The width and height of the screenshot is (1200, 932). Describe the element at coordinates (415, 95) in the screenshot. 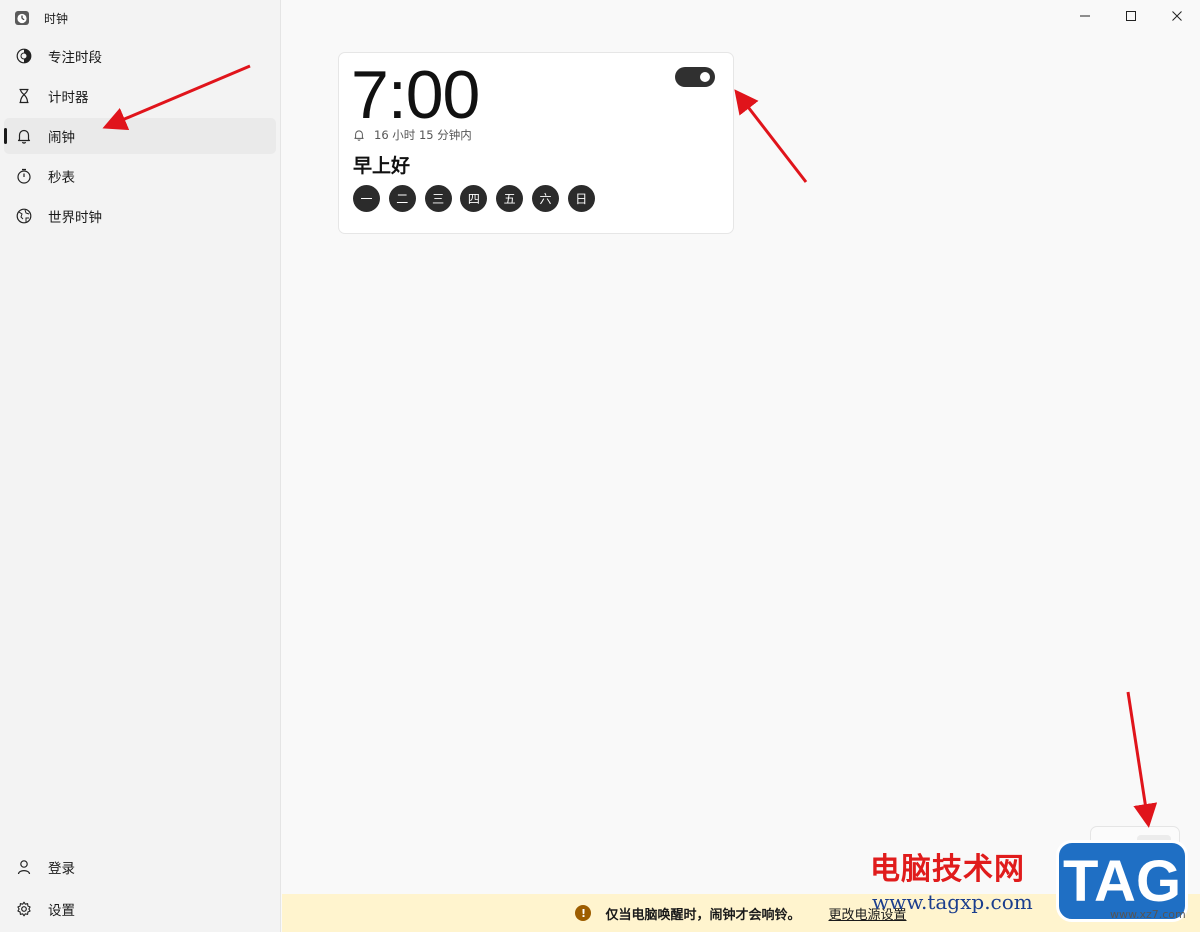

I see `alarm-time: 7:00` at that location.